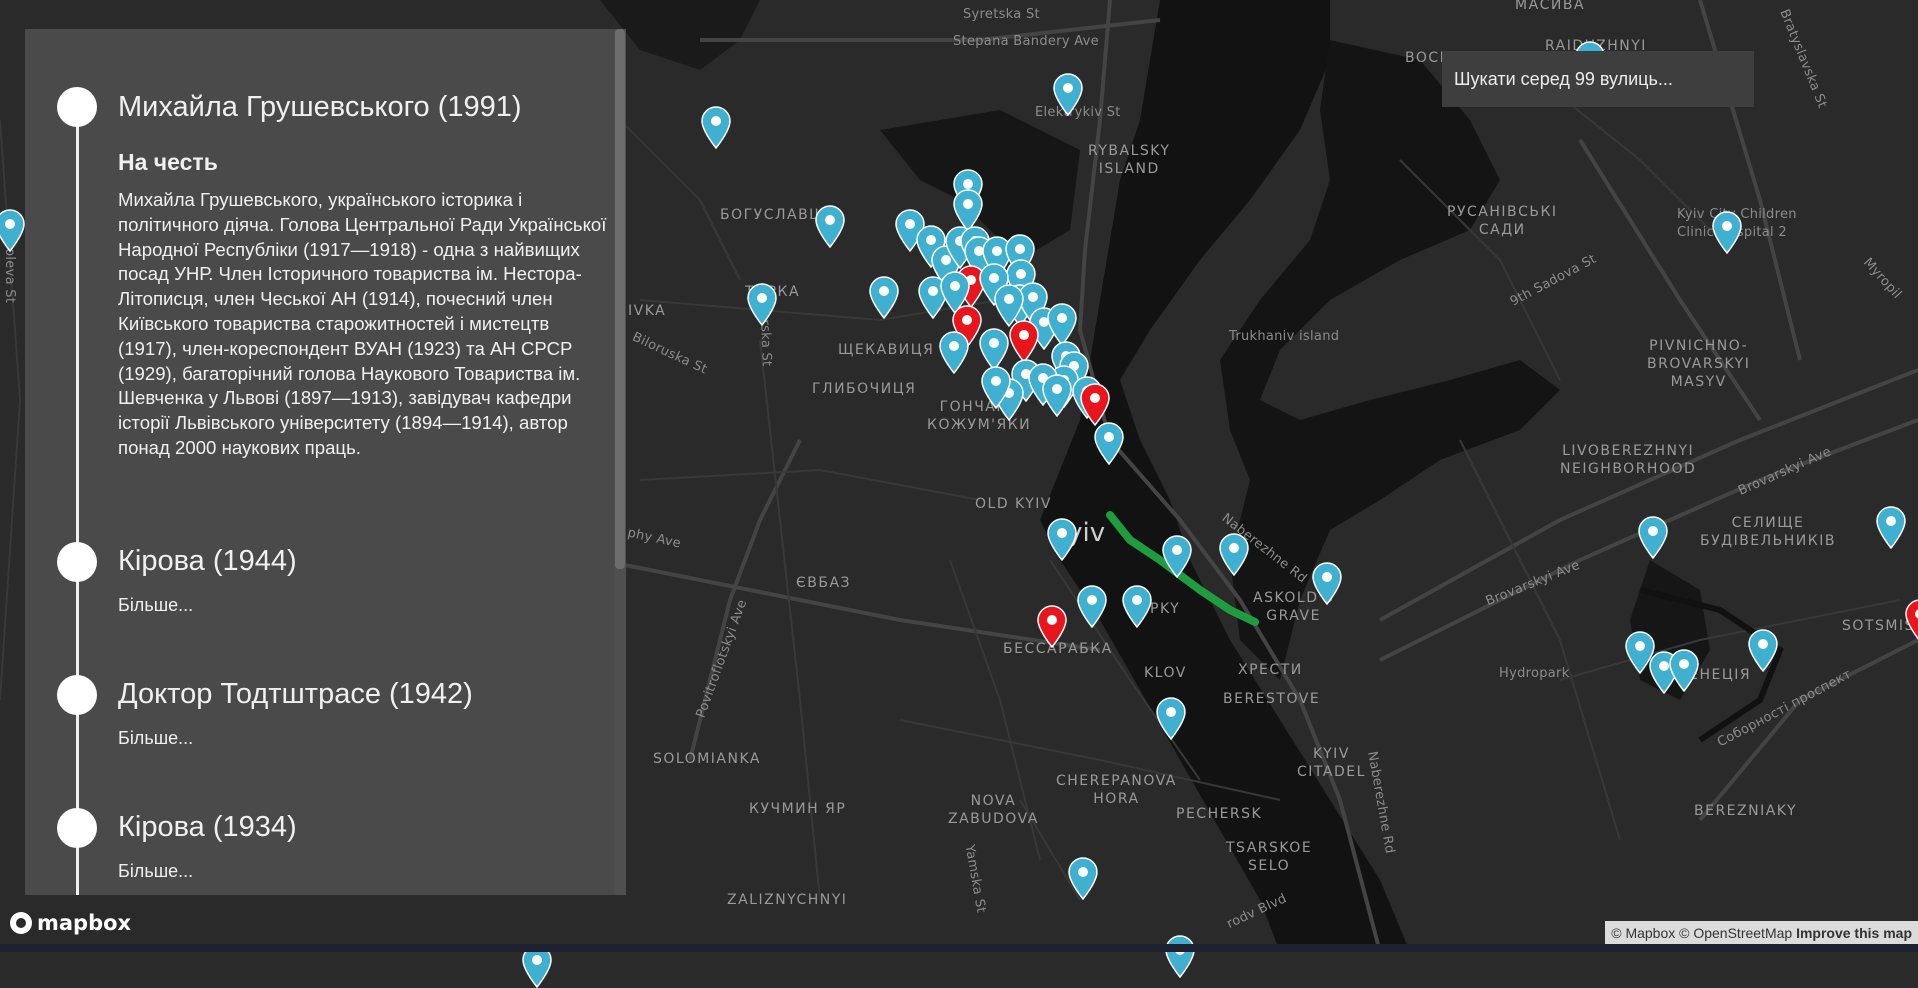 The image size is (1918, 988). What do you see at coordinates (207, 827) in the screenshot?
I see `entry-title: Кірова (1934)` at bounding box center [207, 827].